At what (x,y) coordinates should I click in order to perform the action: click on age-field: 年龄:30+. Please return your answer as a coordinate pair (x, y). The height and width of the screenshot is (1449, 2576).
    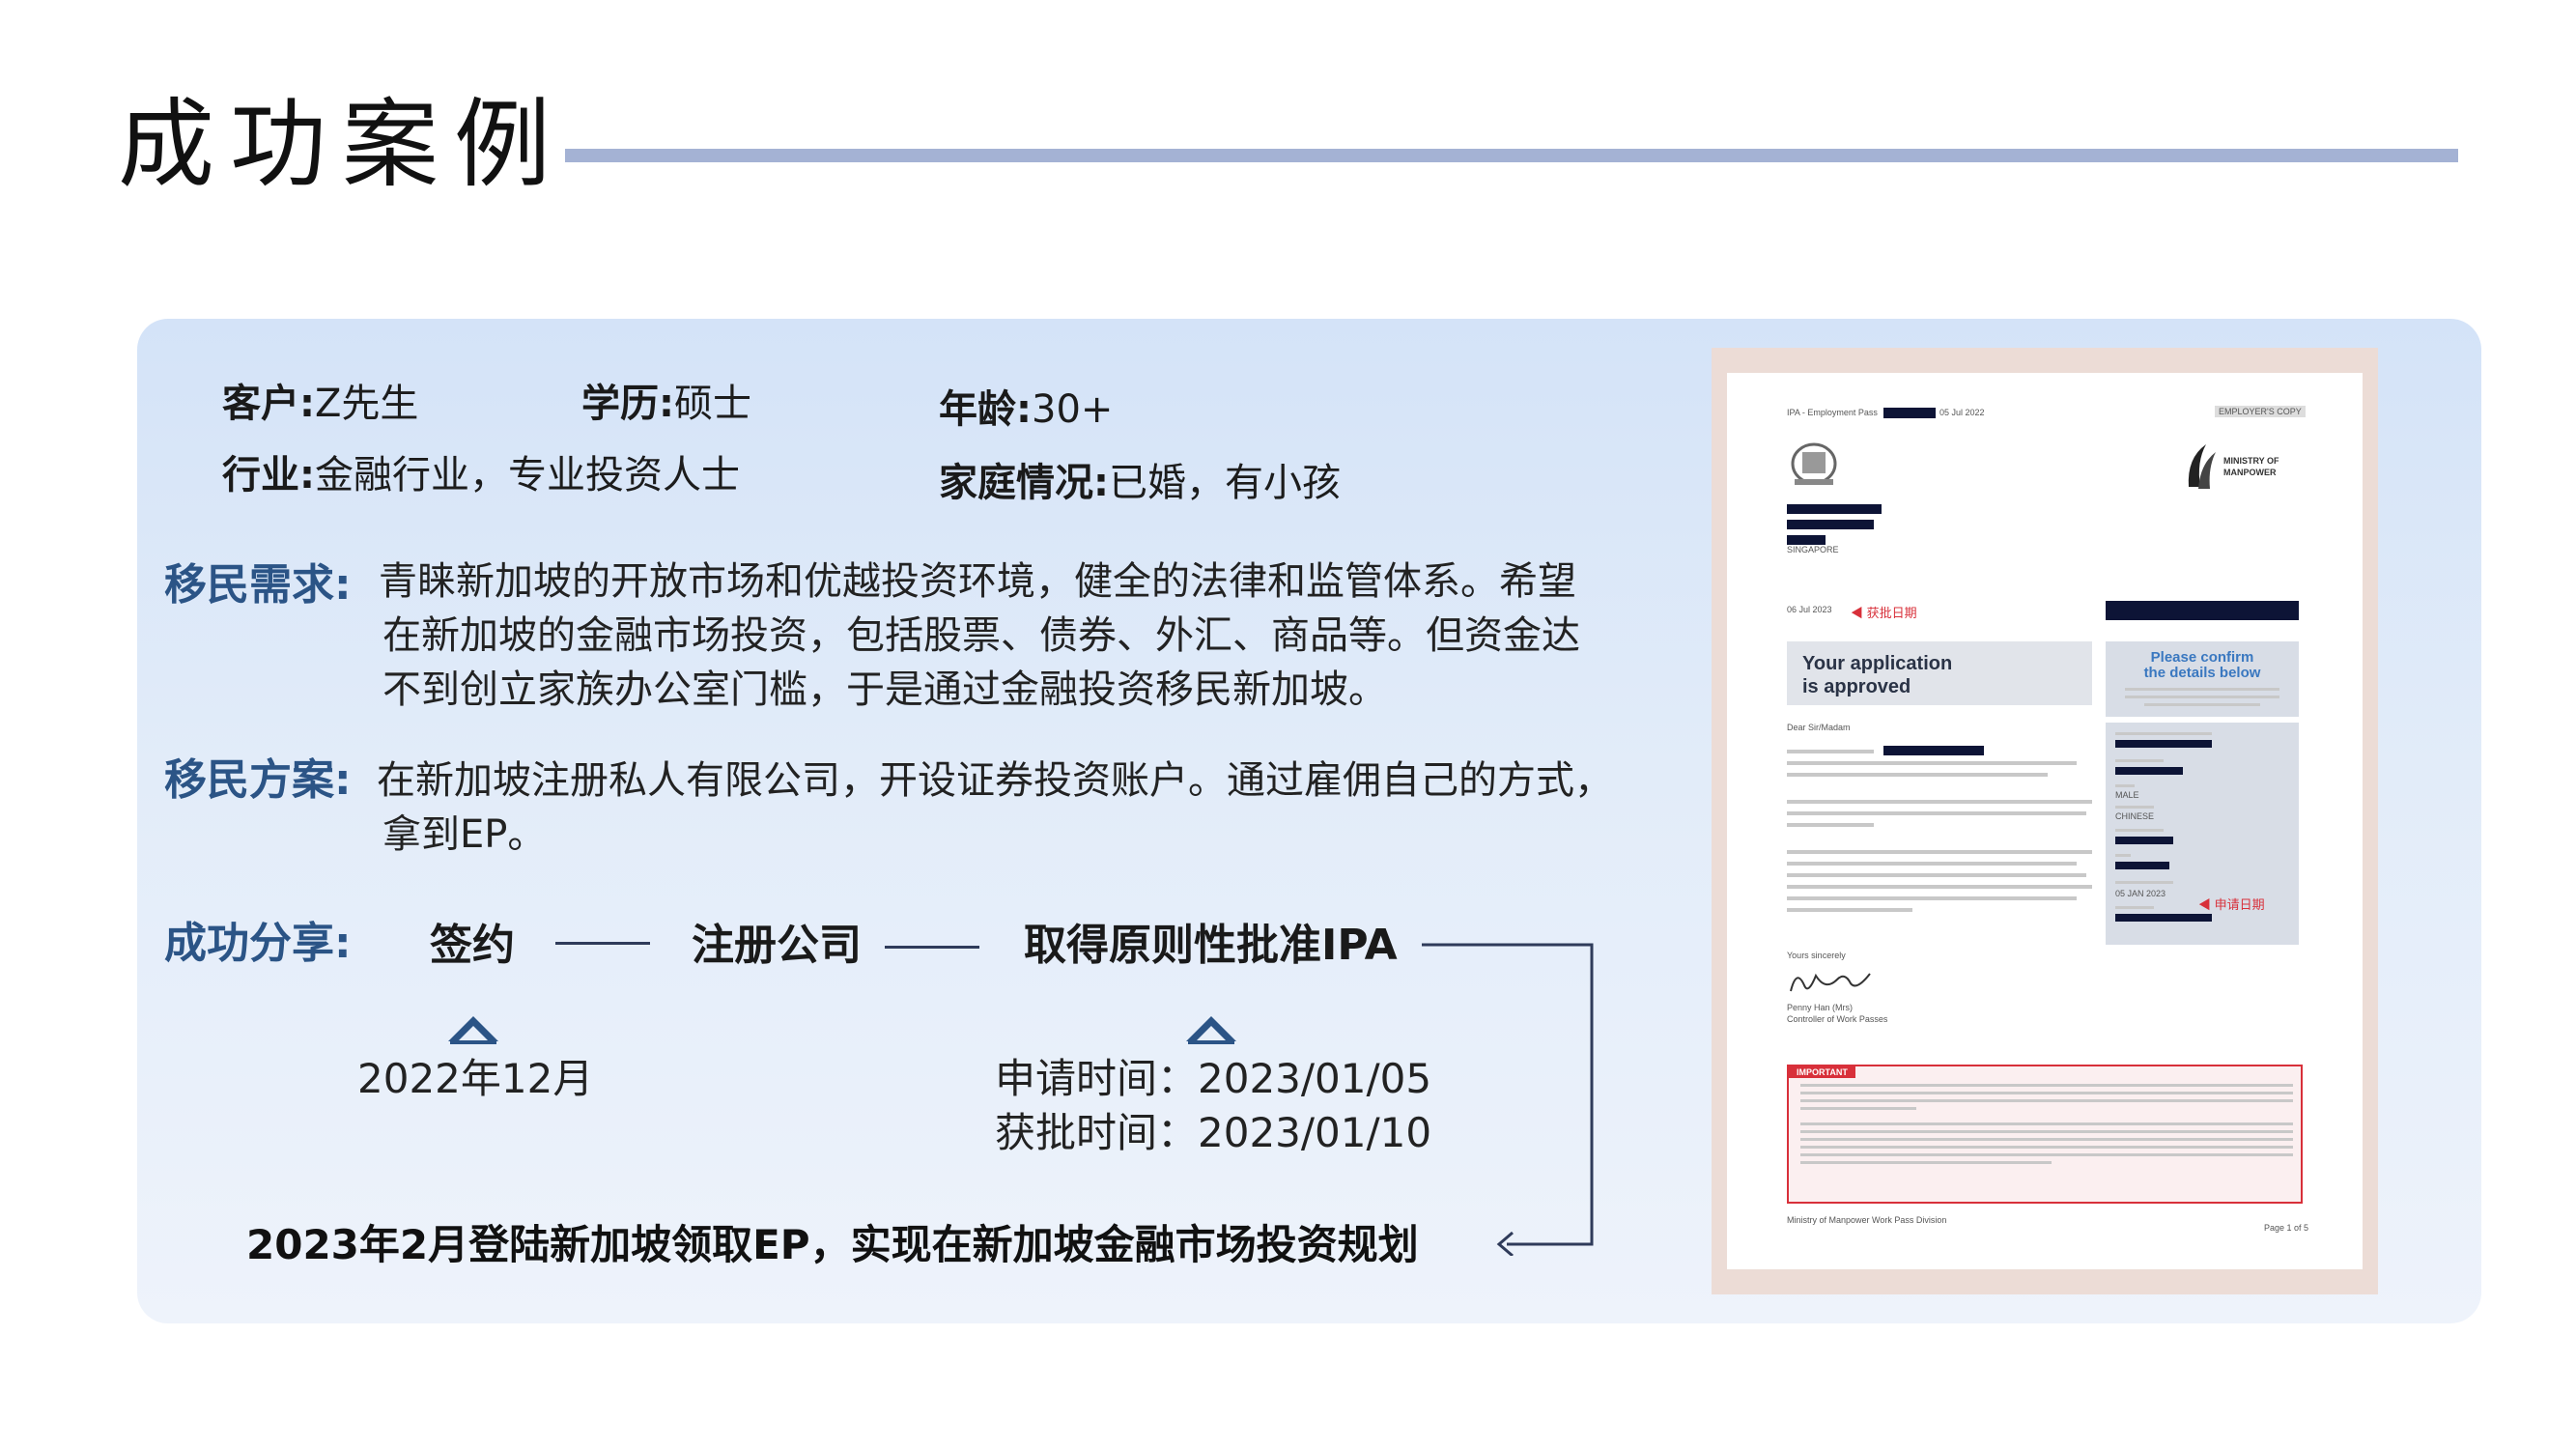
    Looking at the image, I should click on (1026, 409).